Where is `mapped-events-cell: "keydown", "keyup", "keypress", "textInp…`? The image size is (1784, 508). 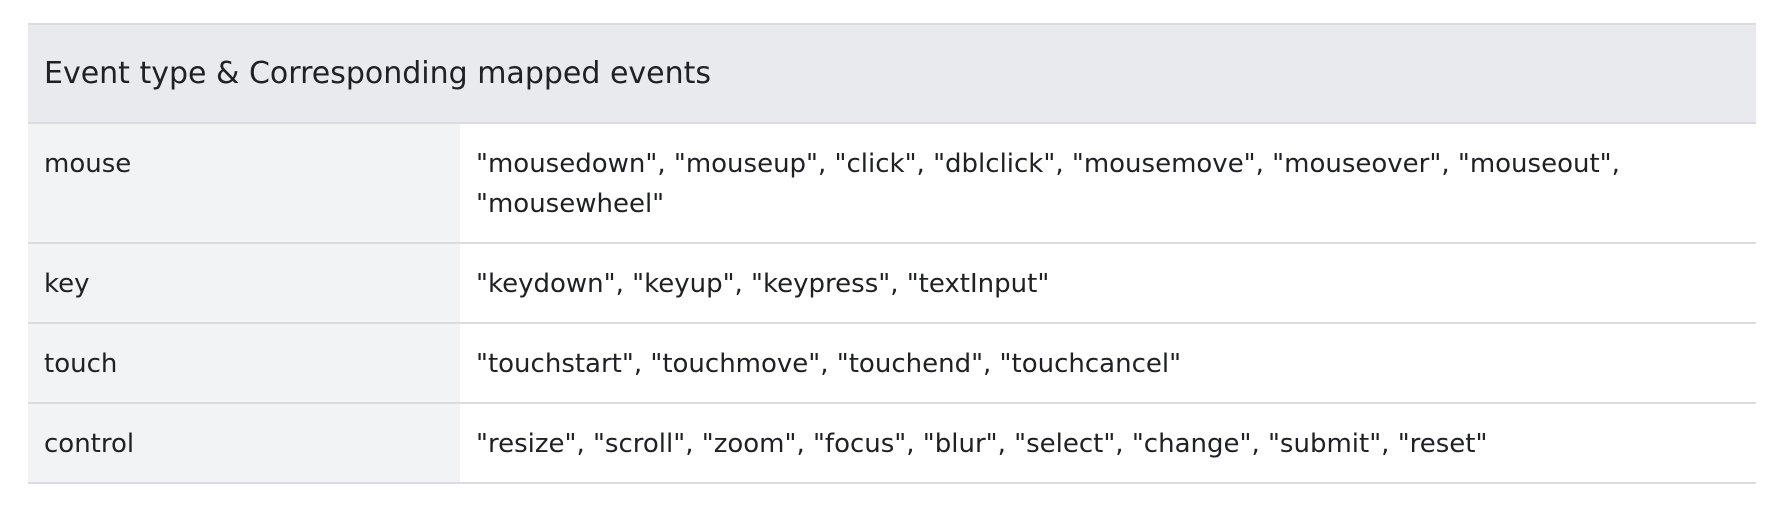 mapped-events-cell: "keydown", "keyup", "keypress", "textInp… is located at coordinates (1108, 283).